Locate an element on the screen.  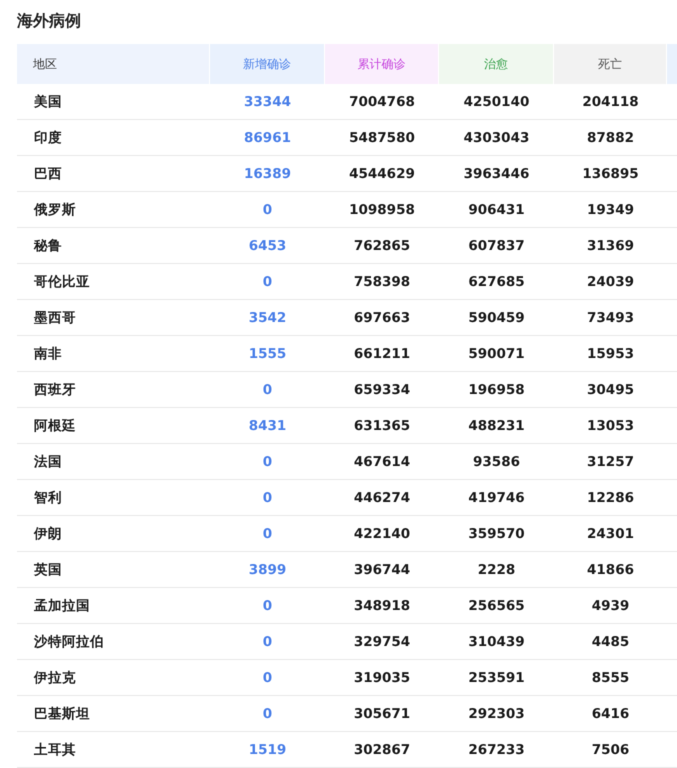
table-cell: 巴西 is located at coordinates (113, 174).